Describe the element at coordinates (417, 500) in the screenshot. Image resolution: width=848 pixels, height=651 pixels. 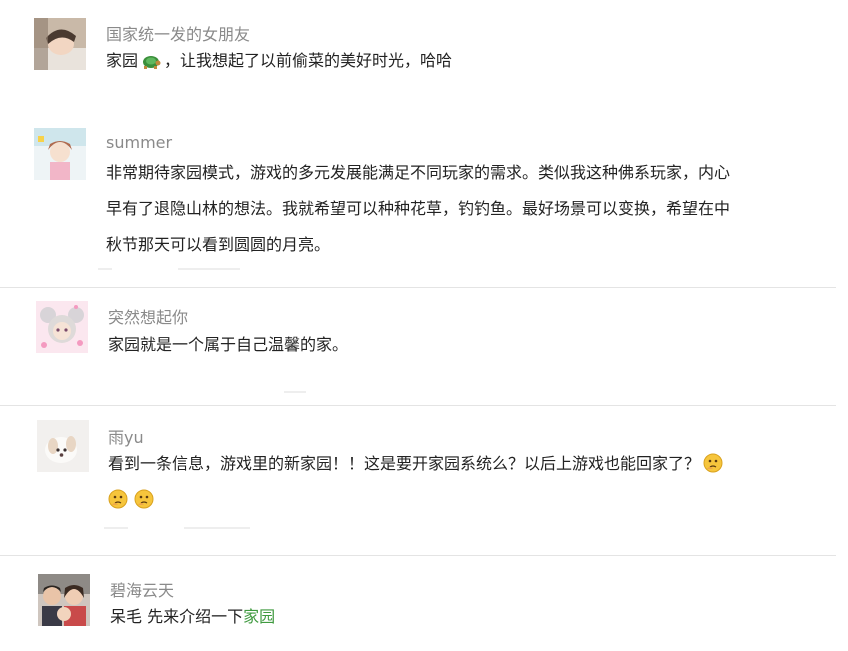
I see `comment-text-line` at that location.